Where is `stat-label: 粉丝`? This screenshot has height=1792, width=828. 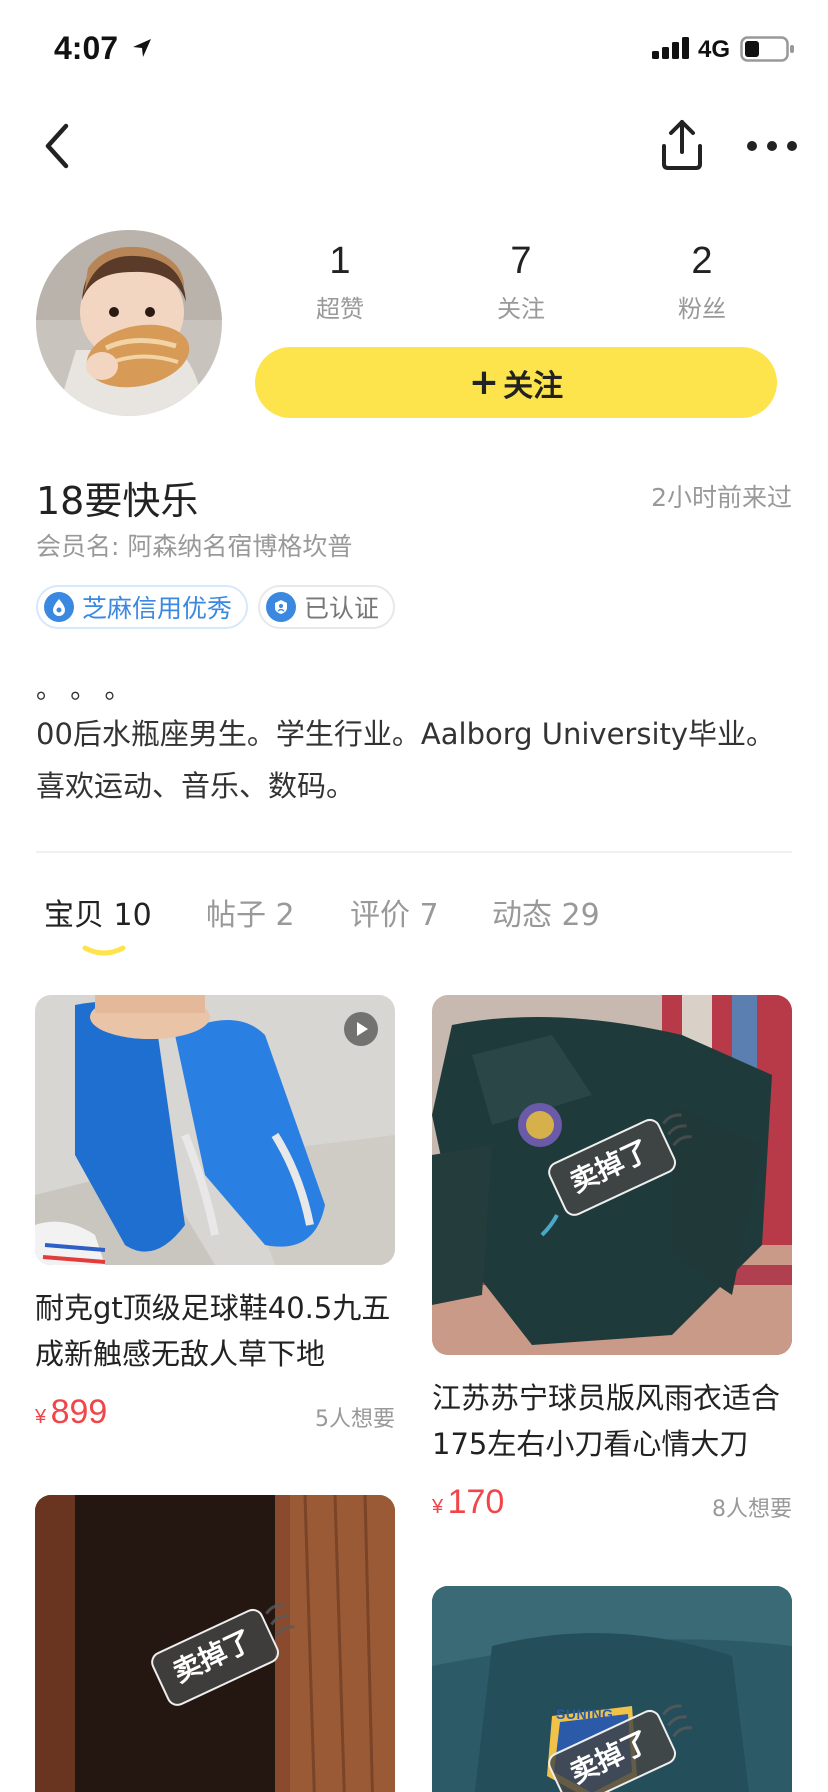 stat-label: 粉丝 is located at coordinates (702, 309).